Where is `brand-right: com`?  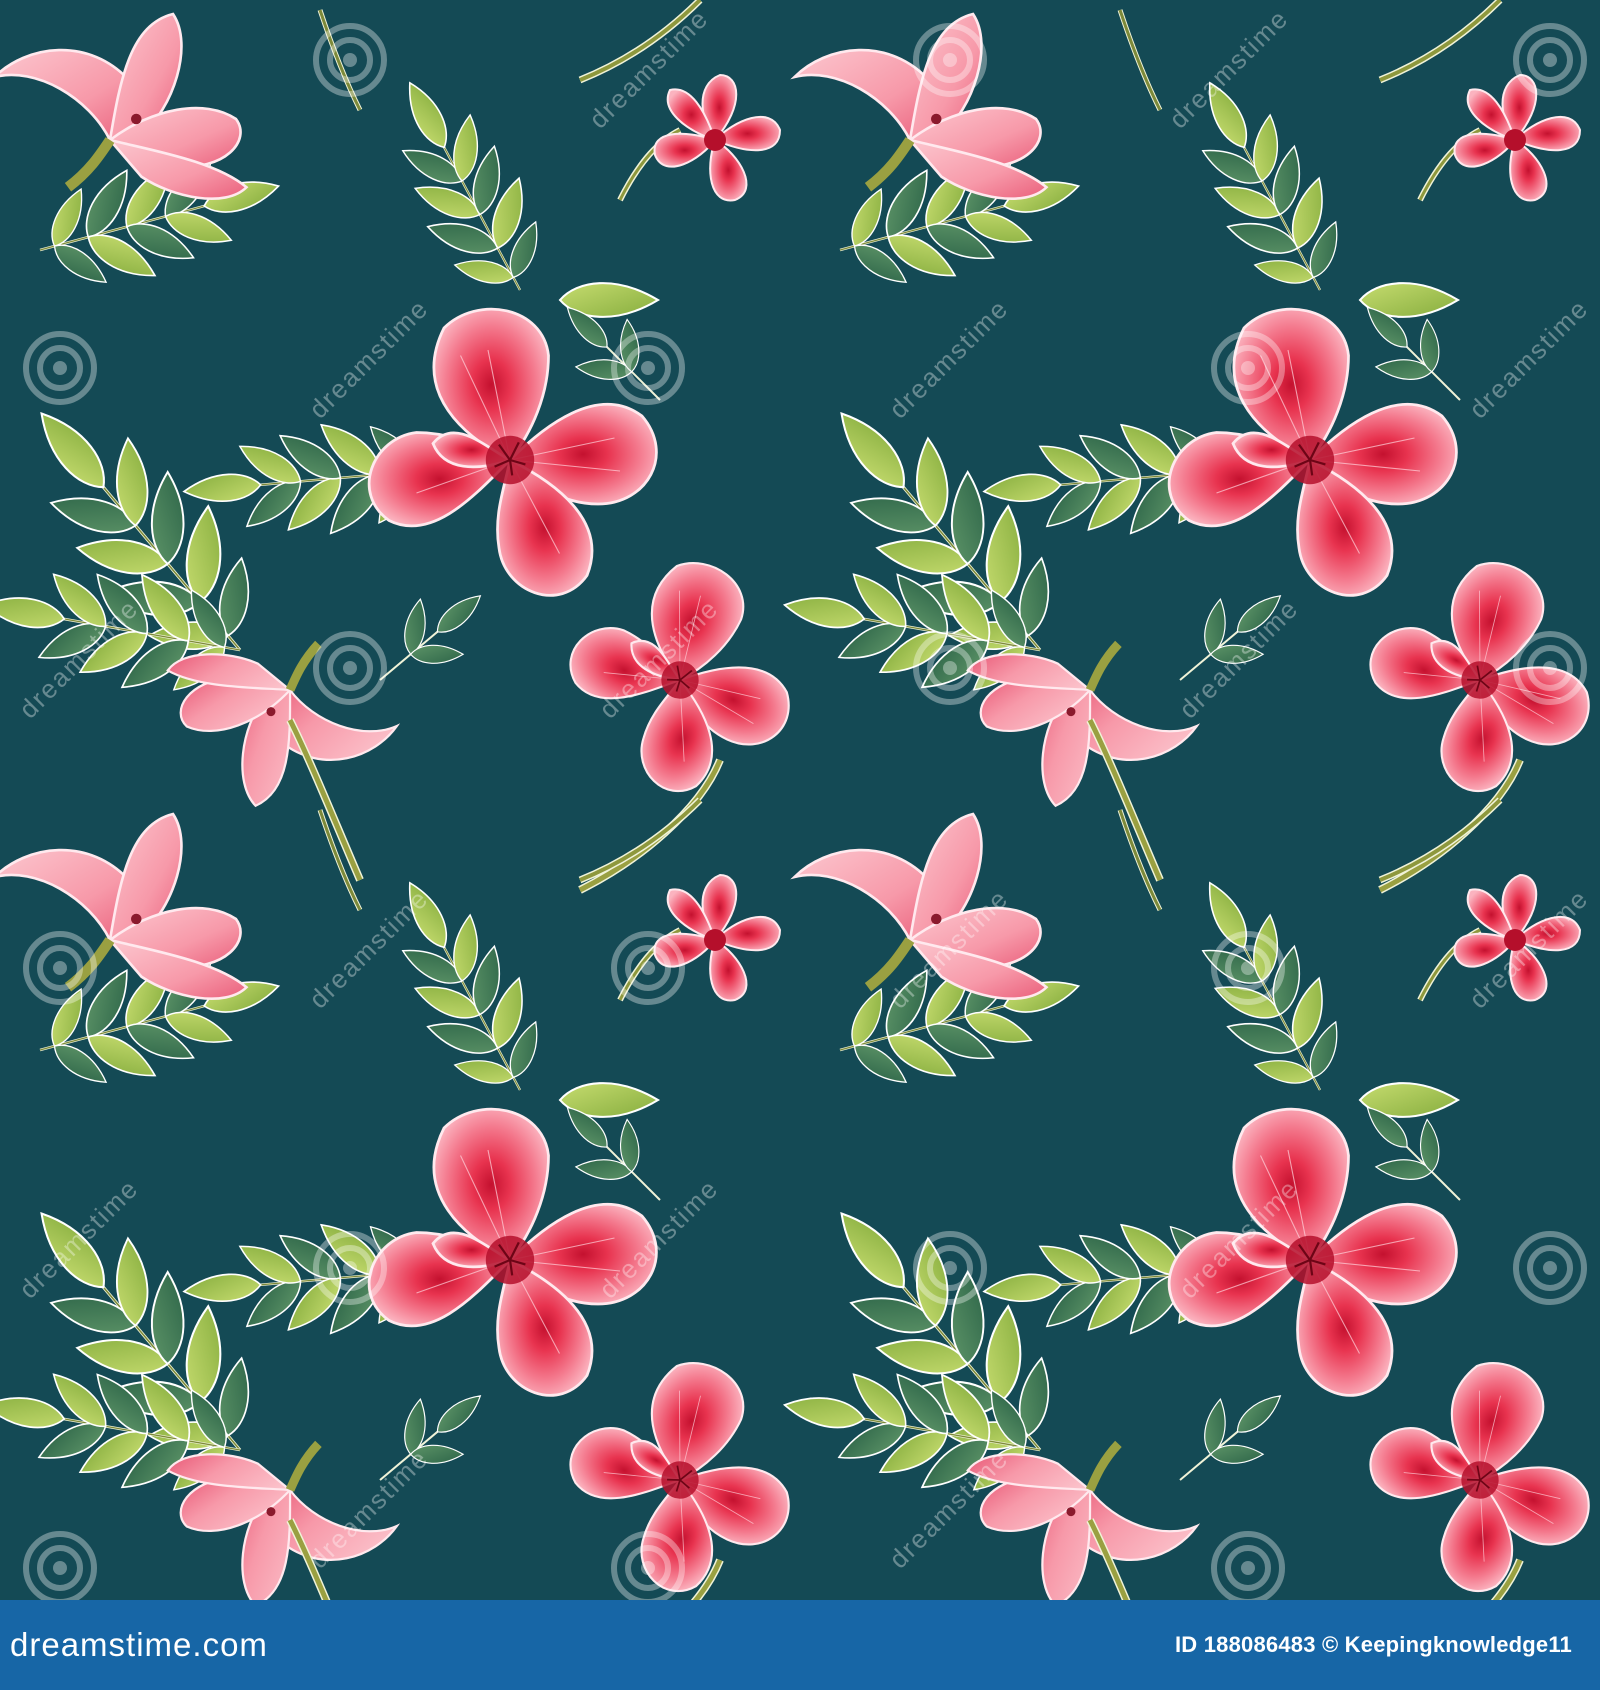
brand-right: com is located at coordinates (235, 1644).